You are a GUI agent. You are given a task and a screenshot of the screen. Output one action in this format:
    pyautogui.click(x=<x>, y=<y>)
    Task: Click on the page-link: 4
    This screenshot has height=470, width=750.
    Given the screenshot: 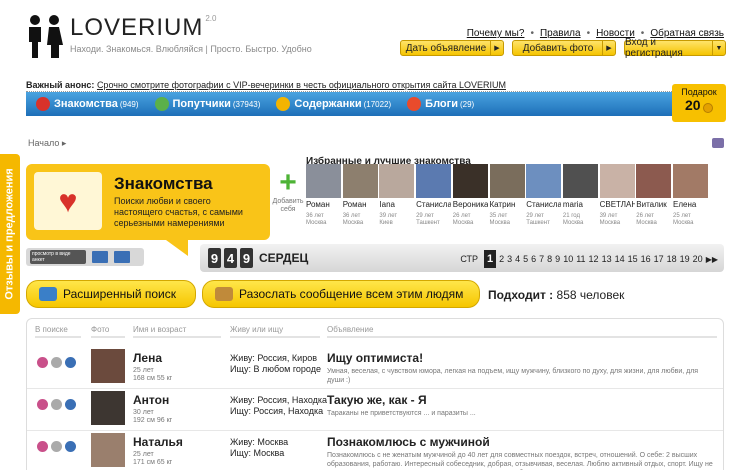 What is the action you would take?
    pyautogui.click(x=517, y=259)
    